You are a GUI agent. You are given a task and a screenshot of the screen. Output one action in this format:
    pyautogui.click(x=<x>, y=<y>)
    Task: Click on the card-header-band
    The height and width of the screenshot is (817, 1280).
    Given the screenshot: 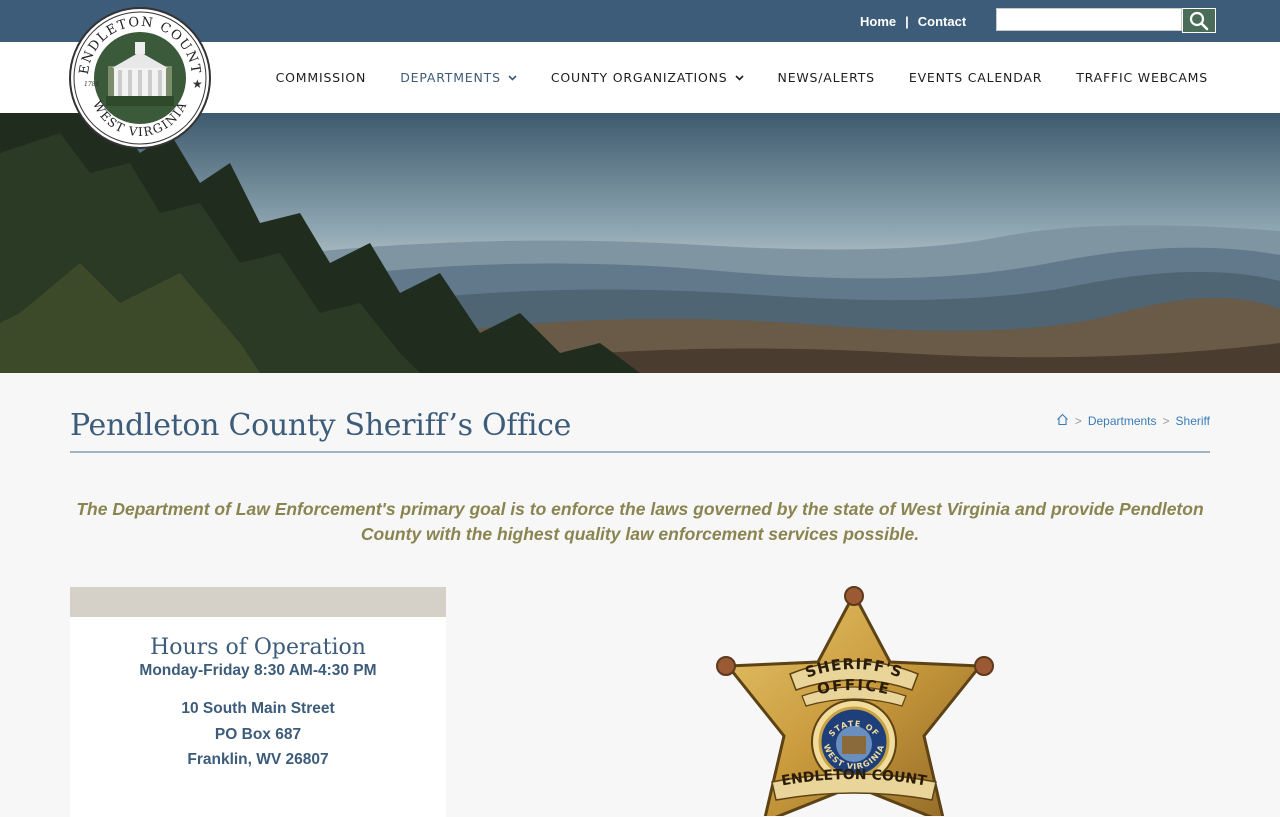 What is the action you would take?
    pyautogui.click(x=258, y=602)
    